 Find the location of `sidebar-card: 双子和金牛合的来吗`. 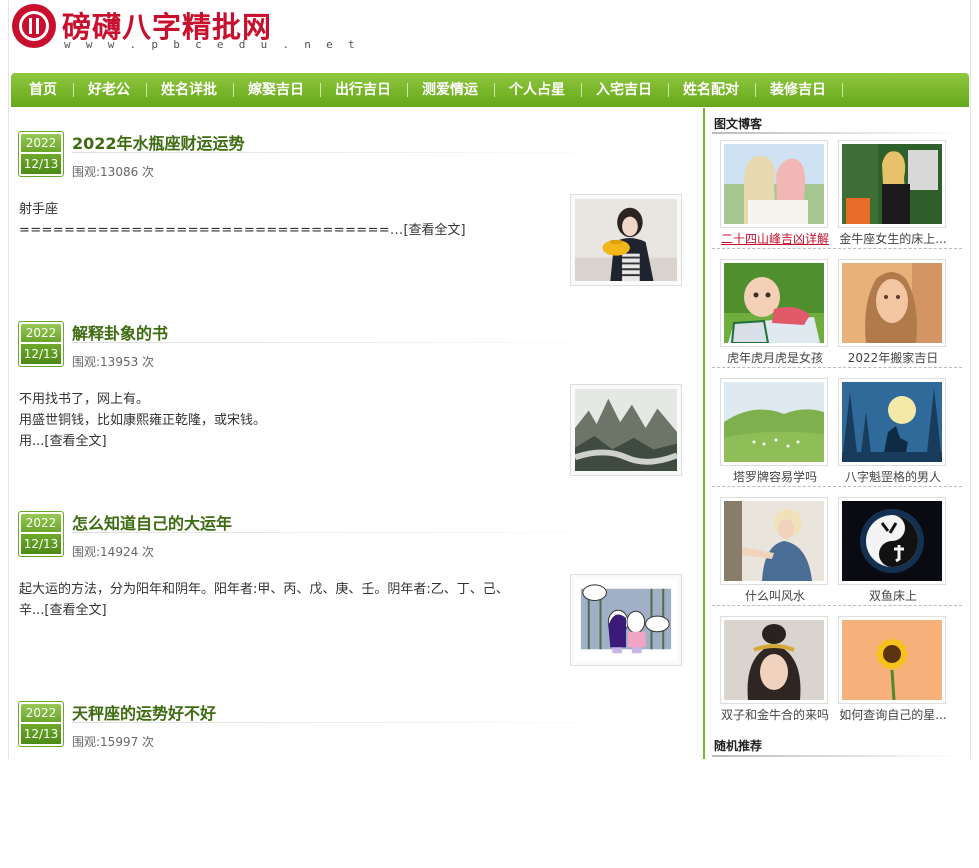

sidebar-card: 双子和金牛合的来吗 is located at coordinates (775, 672).